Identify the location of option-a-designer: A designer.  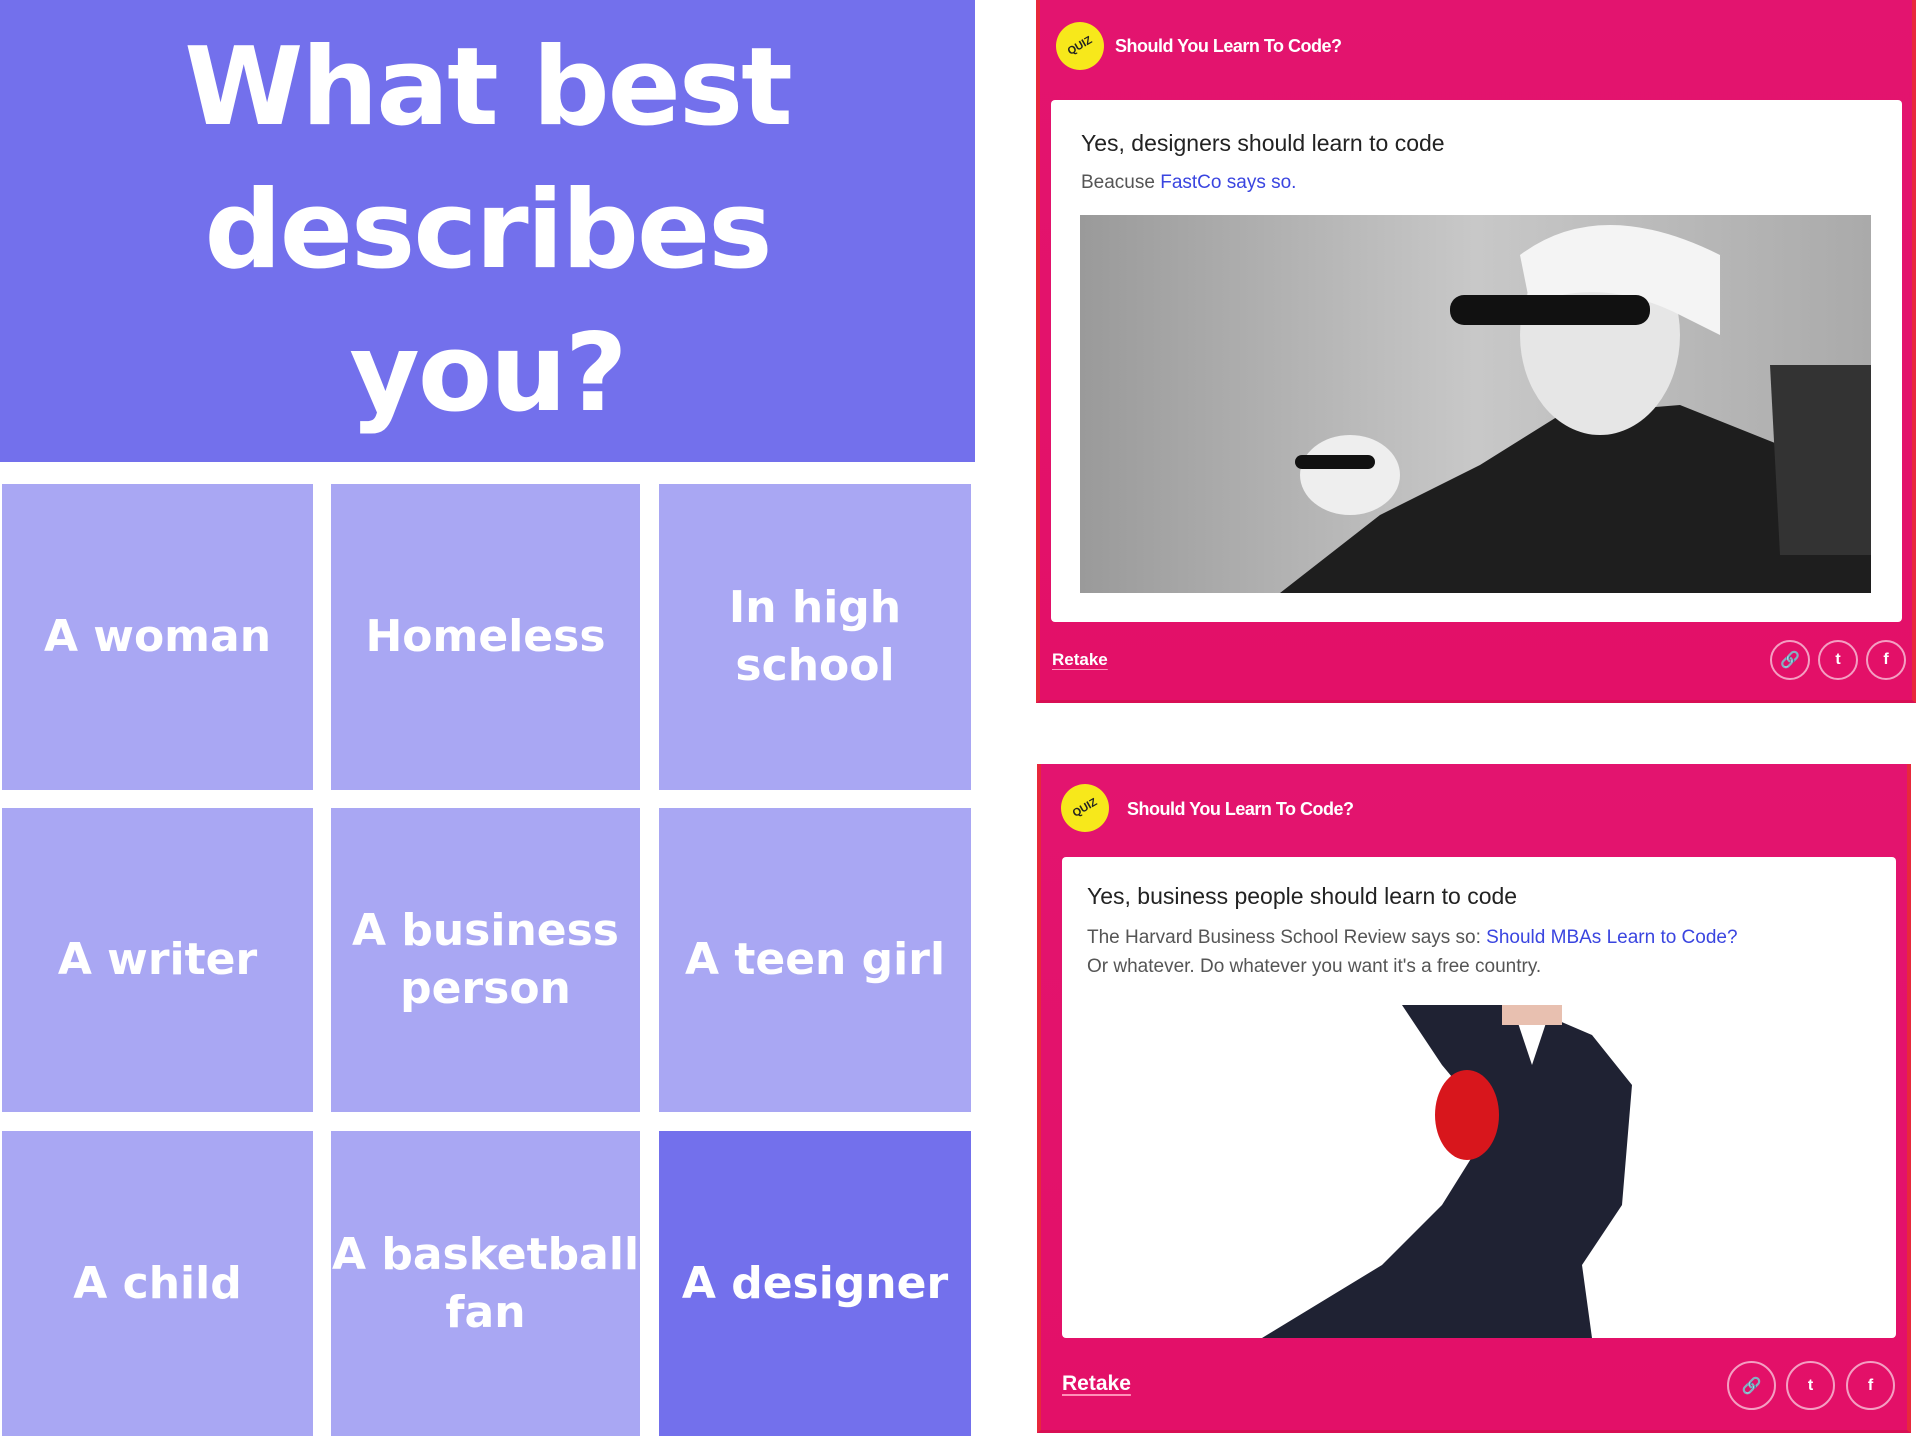
(815, 1283).